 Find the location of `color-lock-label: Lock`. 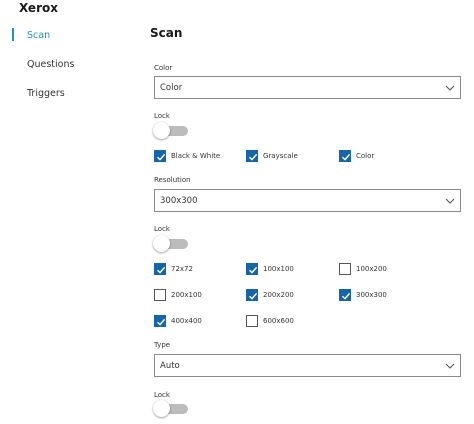

color-lock-label: Lock is located at coordinates (162, 116).